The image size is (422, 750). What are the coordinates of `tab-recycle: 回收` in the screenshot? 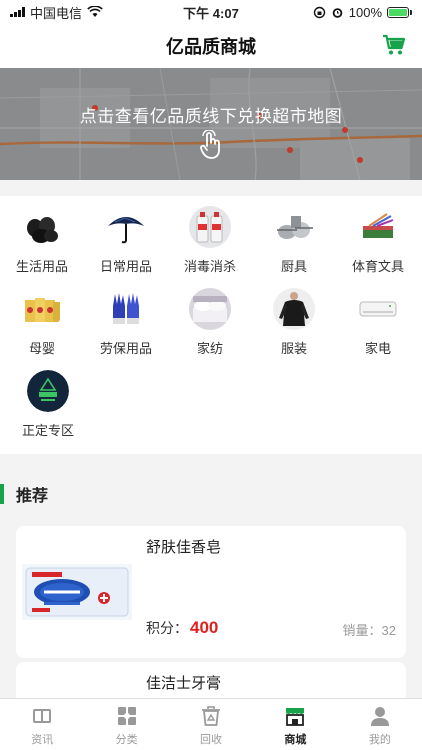 It's located at (211, 724).